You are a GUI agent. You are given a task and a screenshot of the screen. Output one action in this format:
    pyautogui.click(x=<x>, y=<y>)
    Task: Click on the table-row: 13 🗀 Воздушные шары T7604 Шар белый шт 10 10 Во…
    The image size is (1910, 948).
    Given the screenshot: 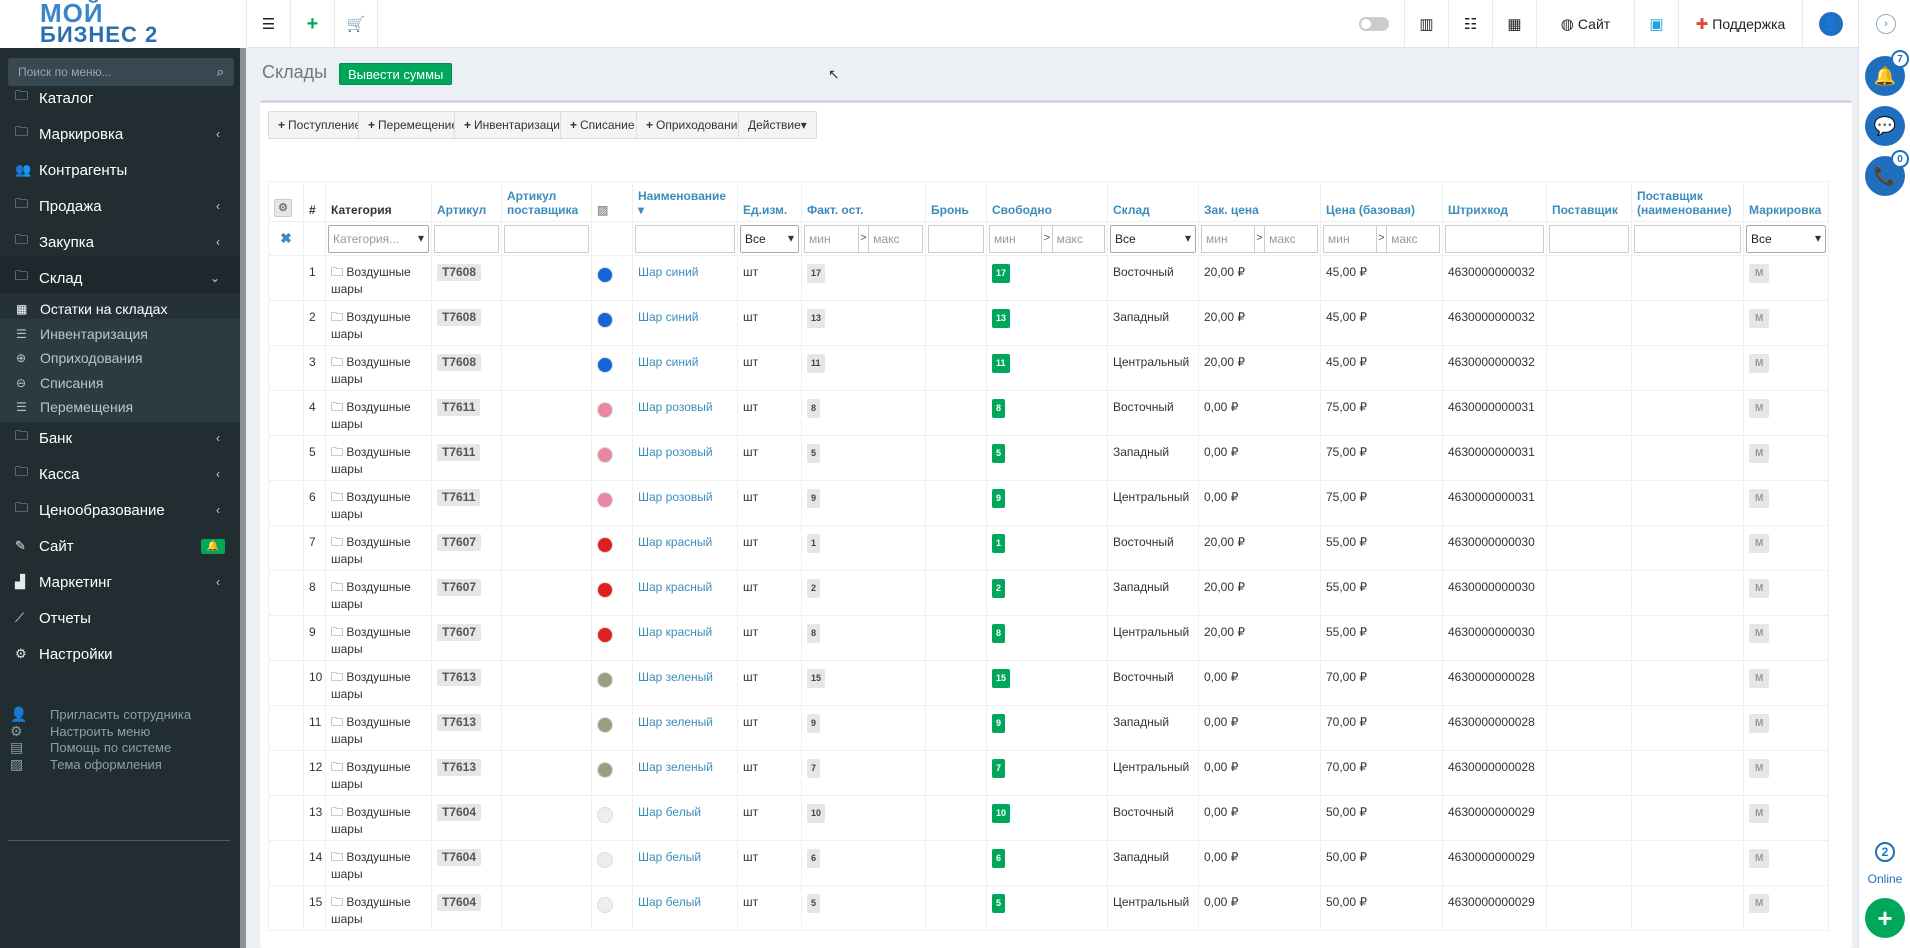 What is the action you would take?
    pyautogui.click(x=1048, y=818)
    